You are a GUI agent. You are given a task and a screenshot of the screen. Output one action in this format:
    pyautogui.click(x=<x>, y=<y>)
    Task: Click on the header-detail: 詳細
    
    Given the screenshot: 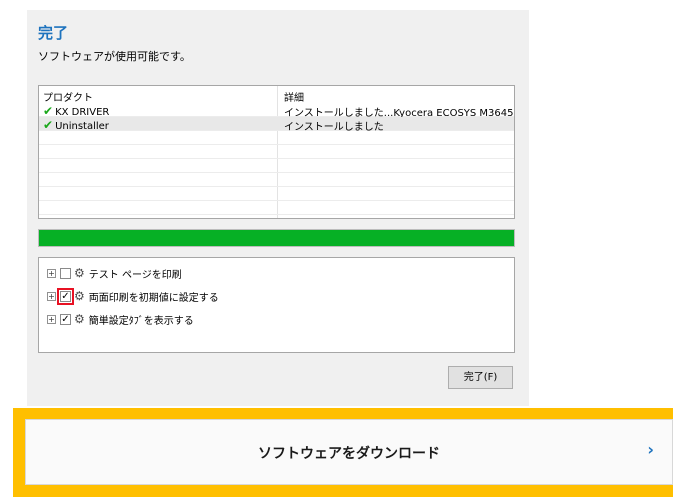 What is the action you would take?
    pyautogui.click(x=294, y=96)
    